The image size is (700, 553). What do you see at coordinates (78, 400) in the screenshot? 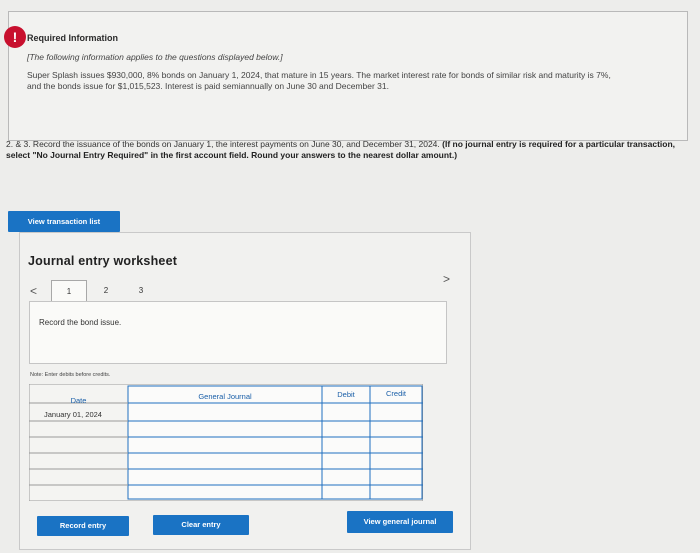
I see `date-header: Date` at bounding box center [78, 400].